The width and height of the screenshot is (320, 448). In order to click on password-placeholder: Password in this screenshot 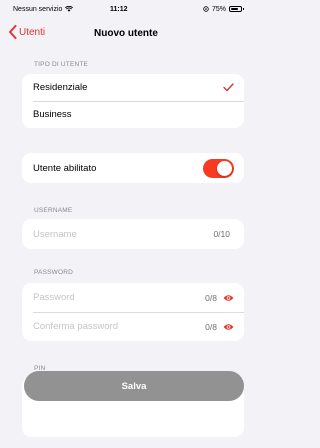, I will do `click(54, 297)`.